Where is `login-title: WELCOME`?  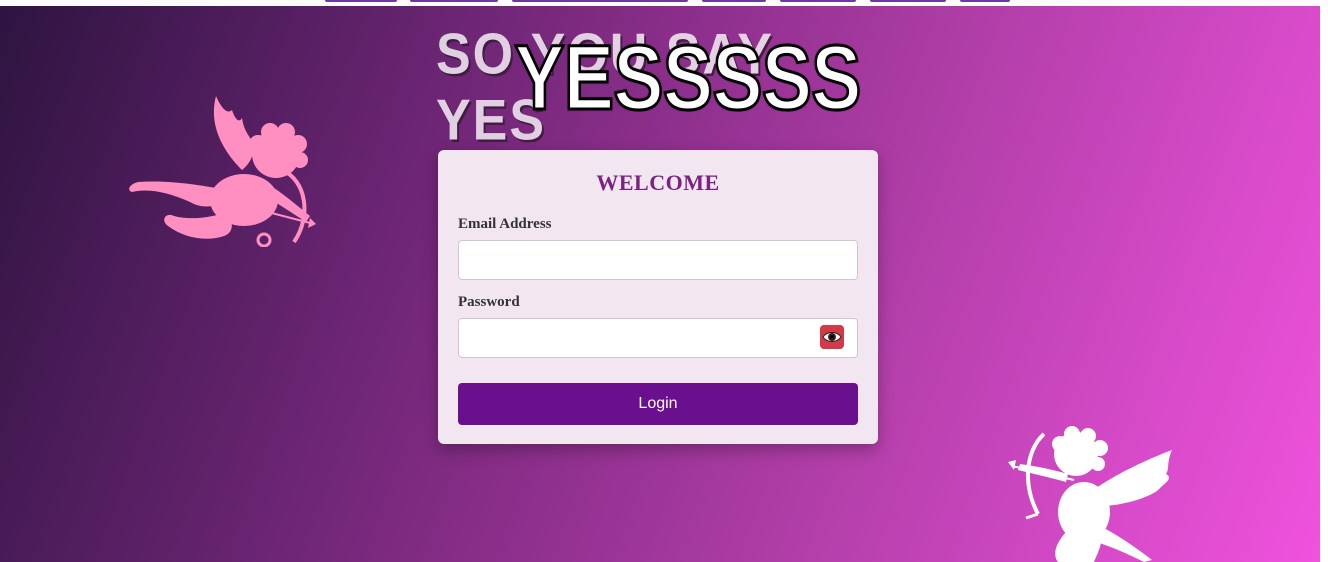 login-title: WELCOME is located at coordinates (658, 182).